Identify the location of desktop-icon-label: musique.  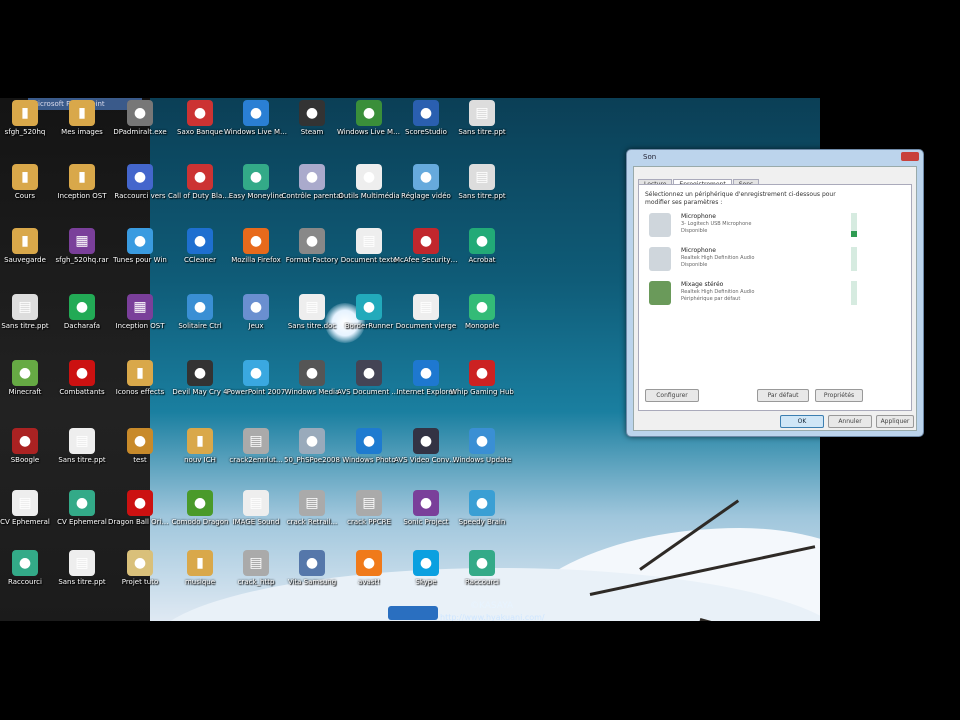
(200, 582).